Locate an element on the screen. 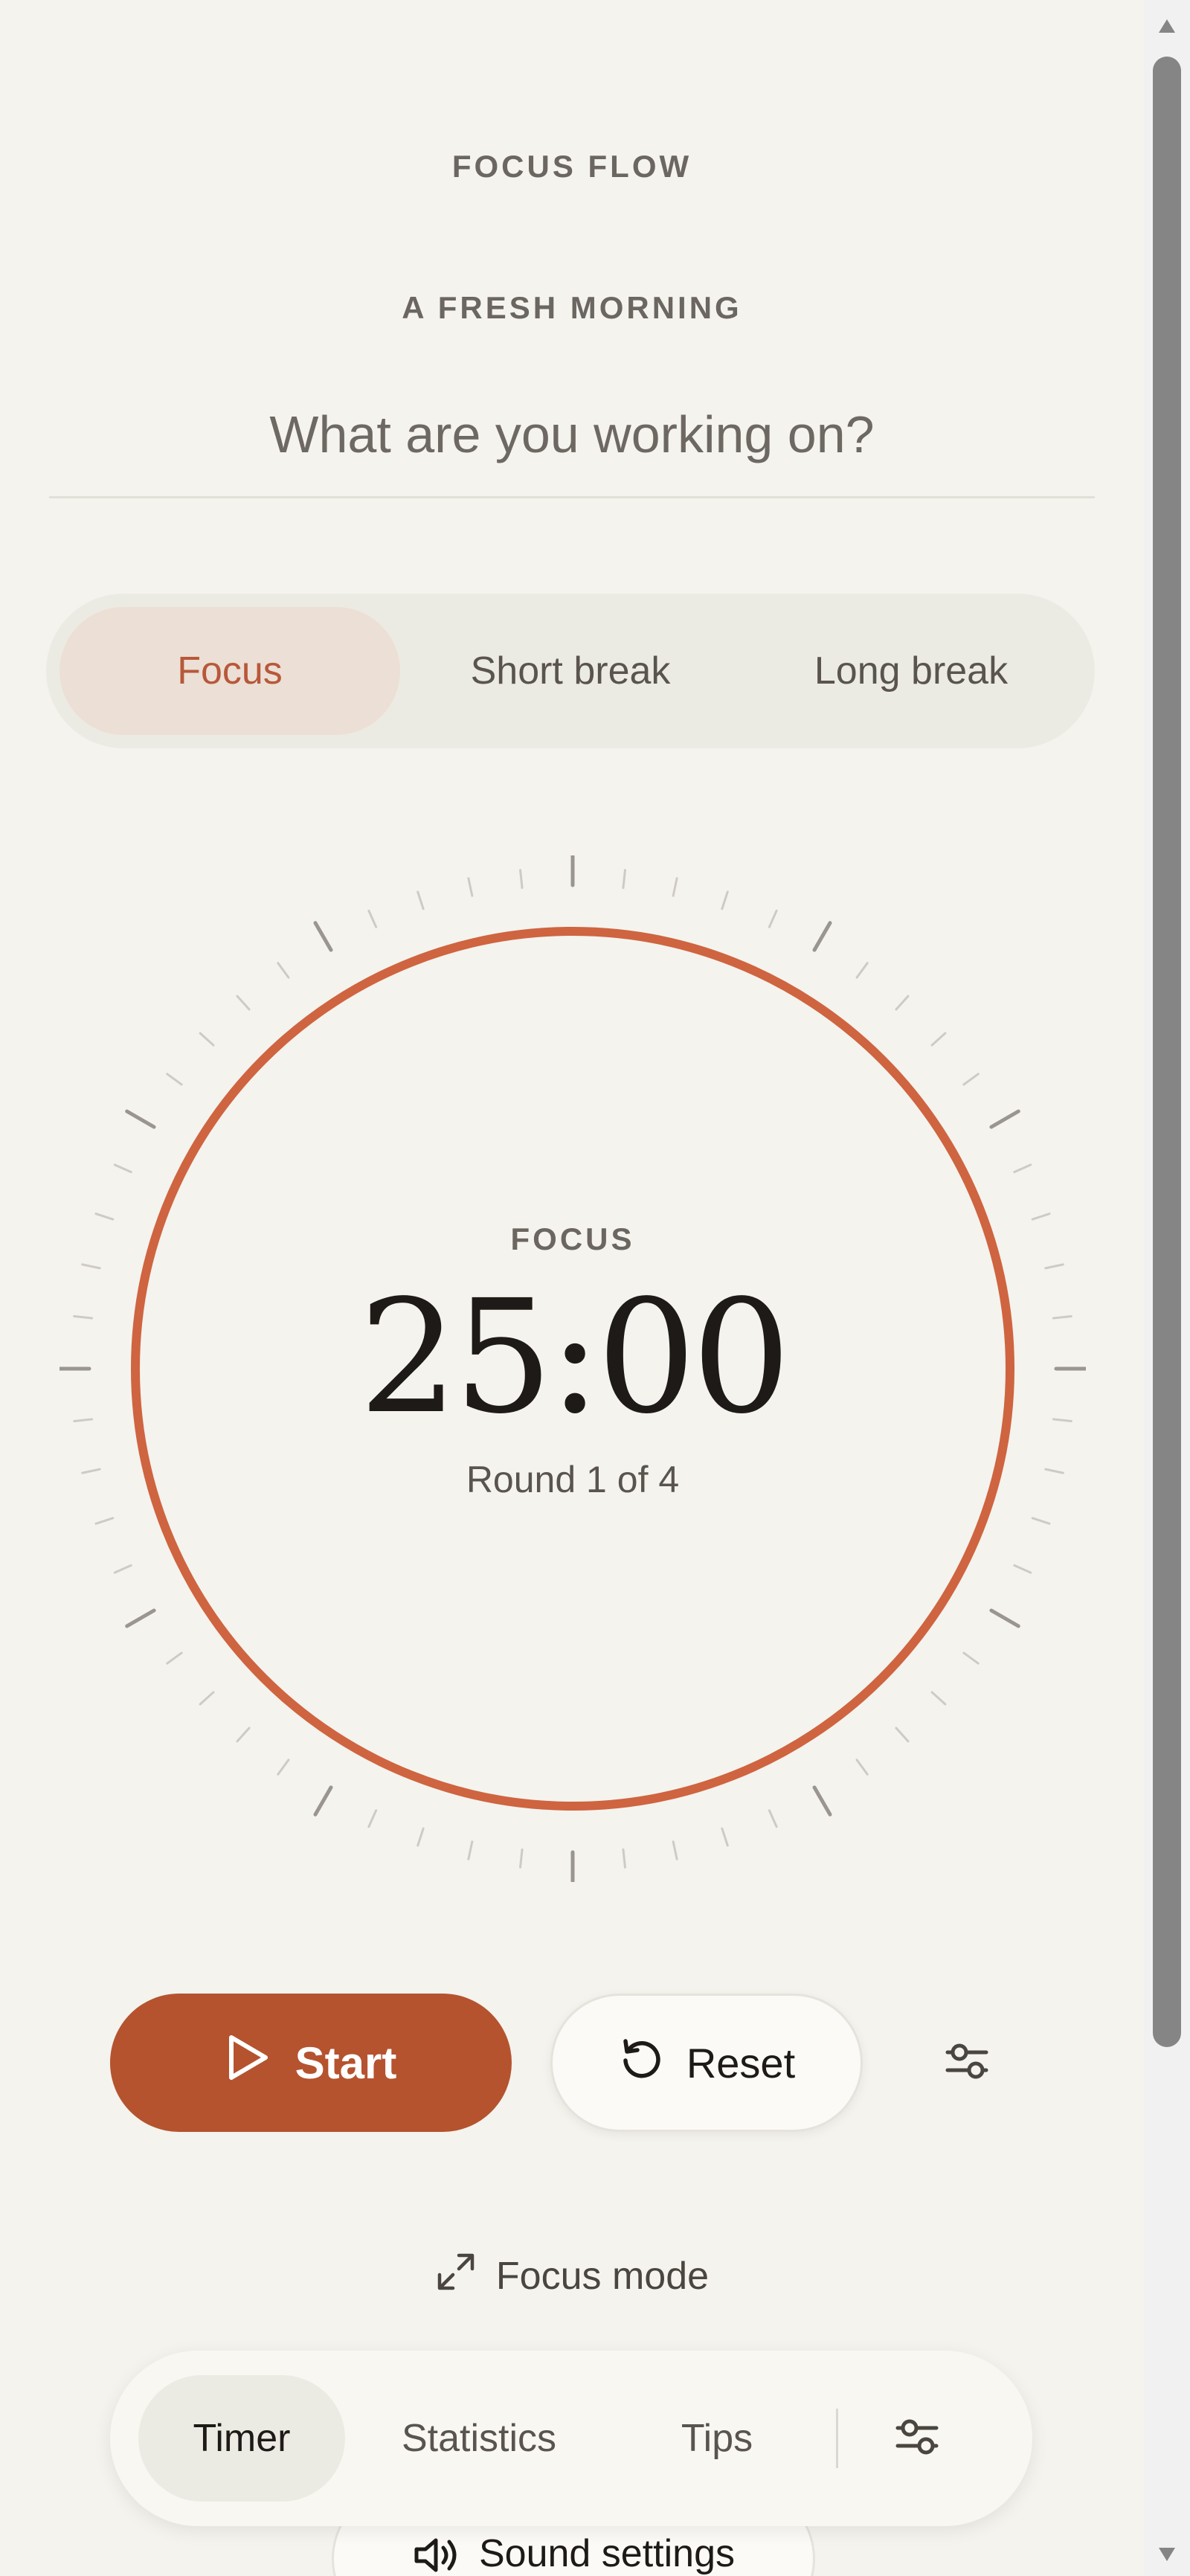  nav-settings-button is located at coordinates (917, 2438).